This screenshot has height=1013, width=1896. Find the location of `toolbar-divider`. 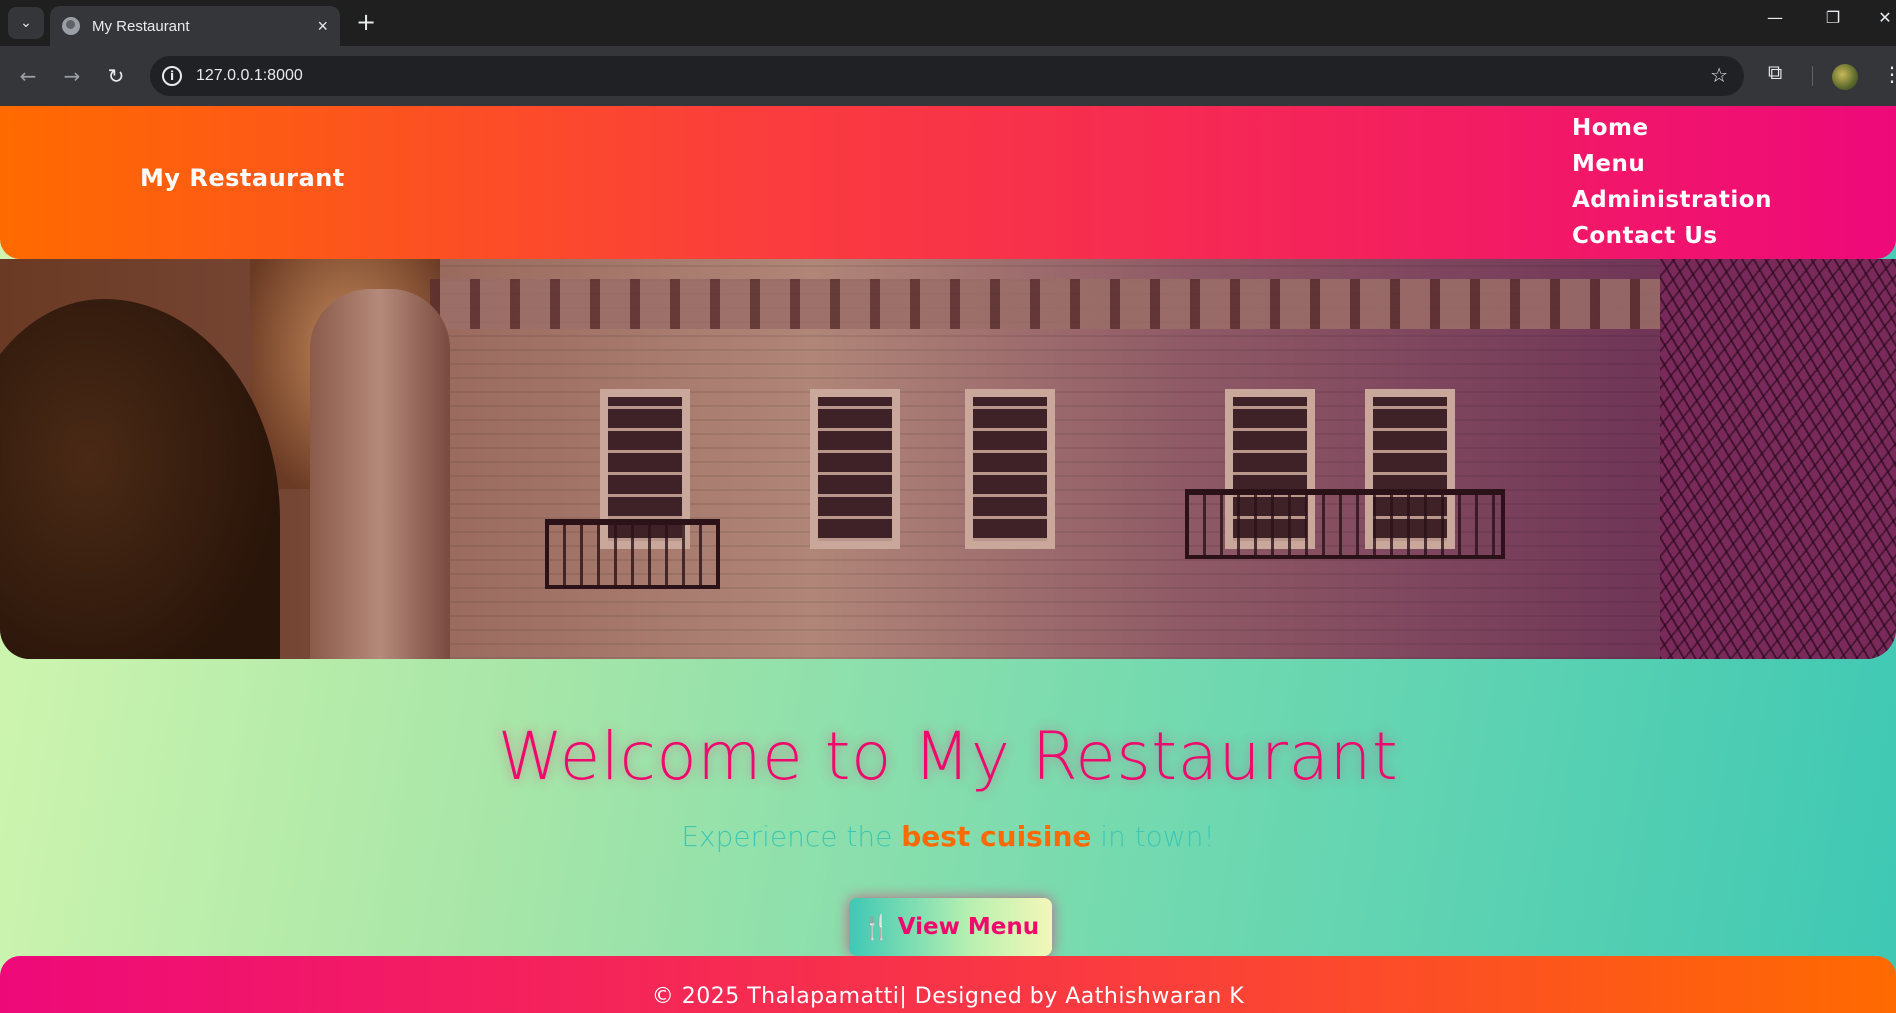

toolbar-divider is located at coordinates (1812, 76).